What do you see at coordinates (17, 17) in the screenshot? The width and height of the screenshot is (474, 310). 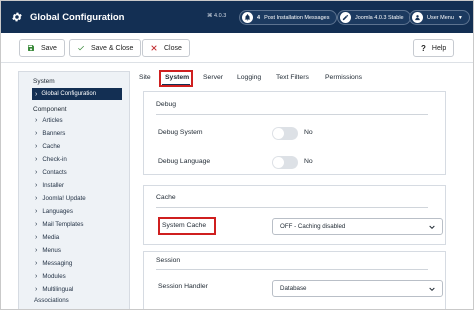 I see `gear-icon` at bounding box center [17, 17].